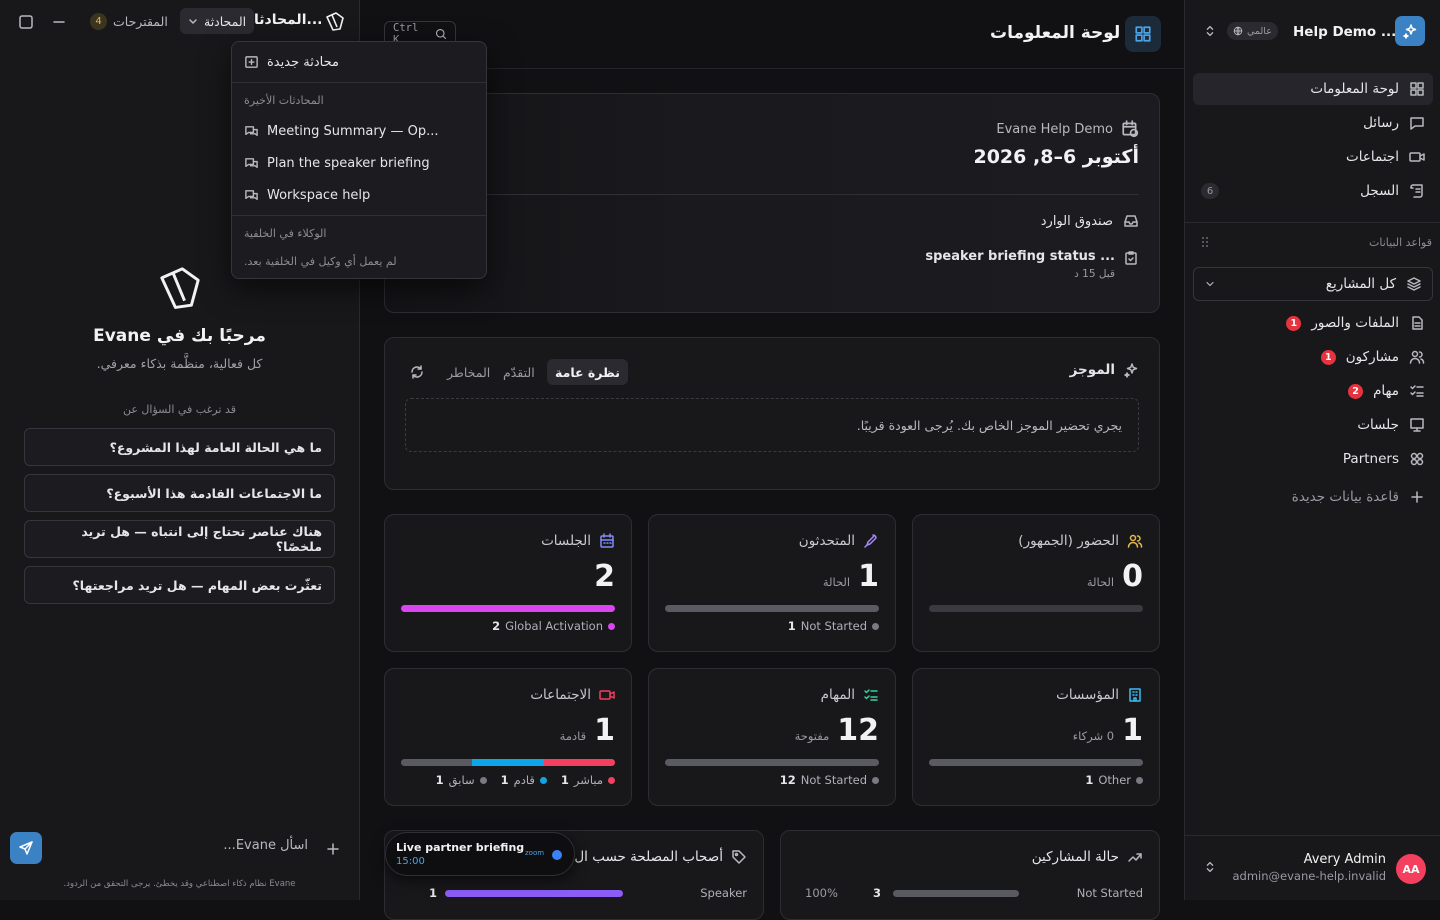 The height and width of the screenshot is (920, 1440). What do you see at coordinates (1313, 157) in the screenshot?
I see `sidebar-item-meetings: اجتماعات` at bounding box center [1313, 157].